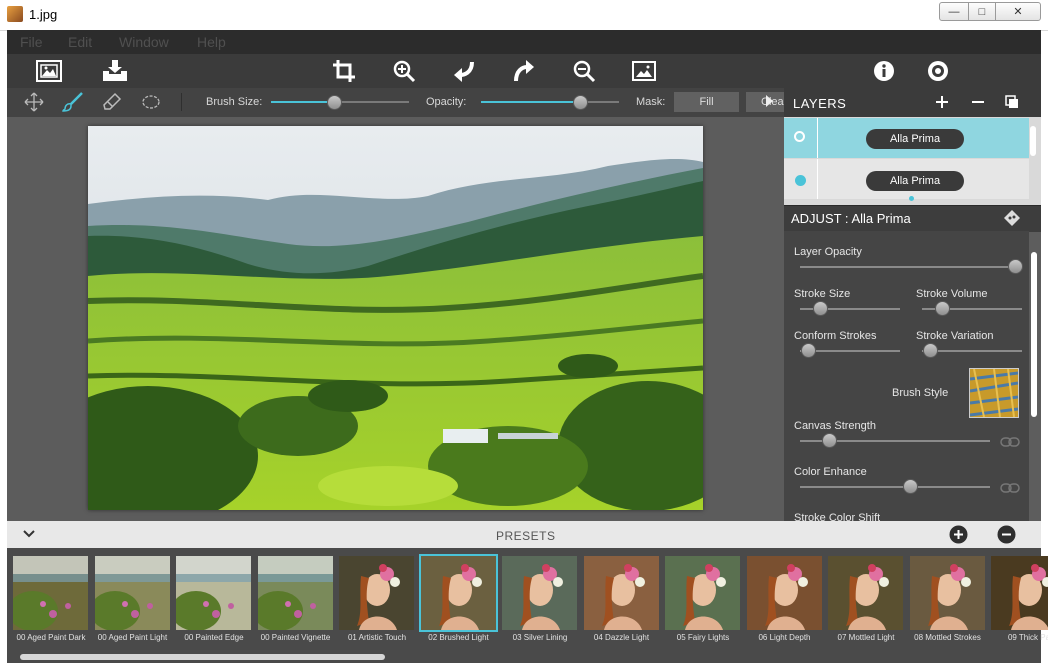 The image size is (1048, 669). What do you see at coordinates (911, 198) in the screenshot?
I see `drag-handle-dot` at bounding box center [911, 198].